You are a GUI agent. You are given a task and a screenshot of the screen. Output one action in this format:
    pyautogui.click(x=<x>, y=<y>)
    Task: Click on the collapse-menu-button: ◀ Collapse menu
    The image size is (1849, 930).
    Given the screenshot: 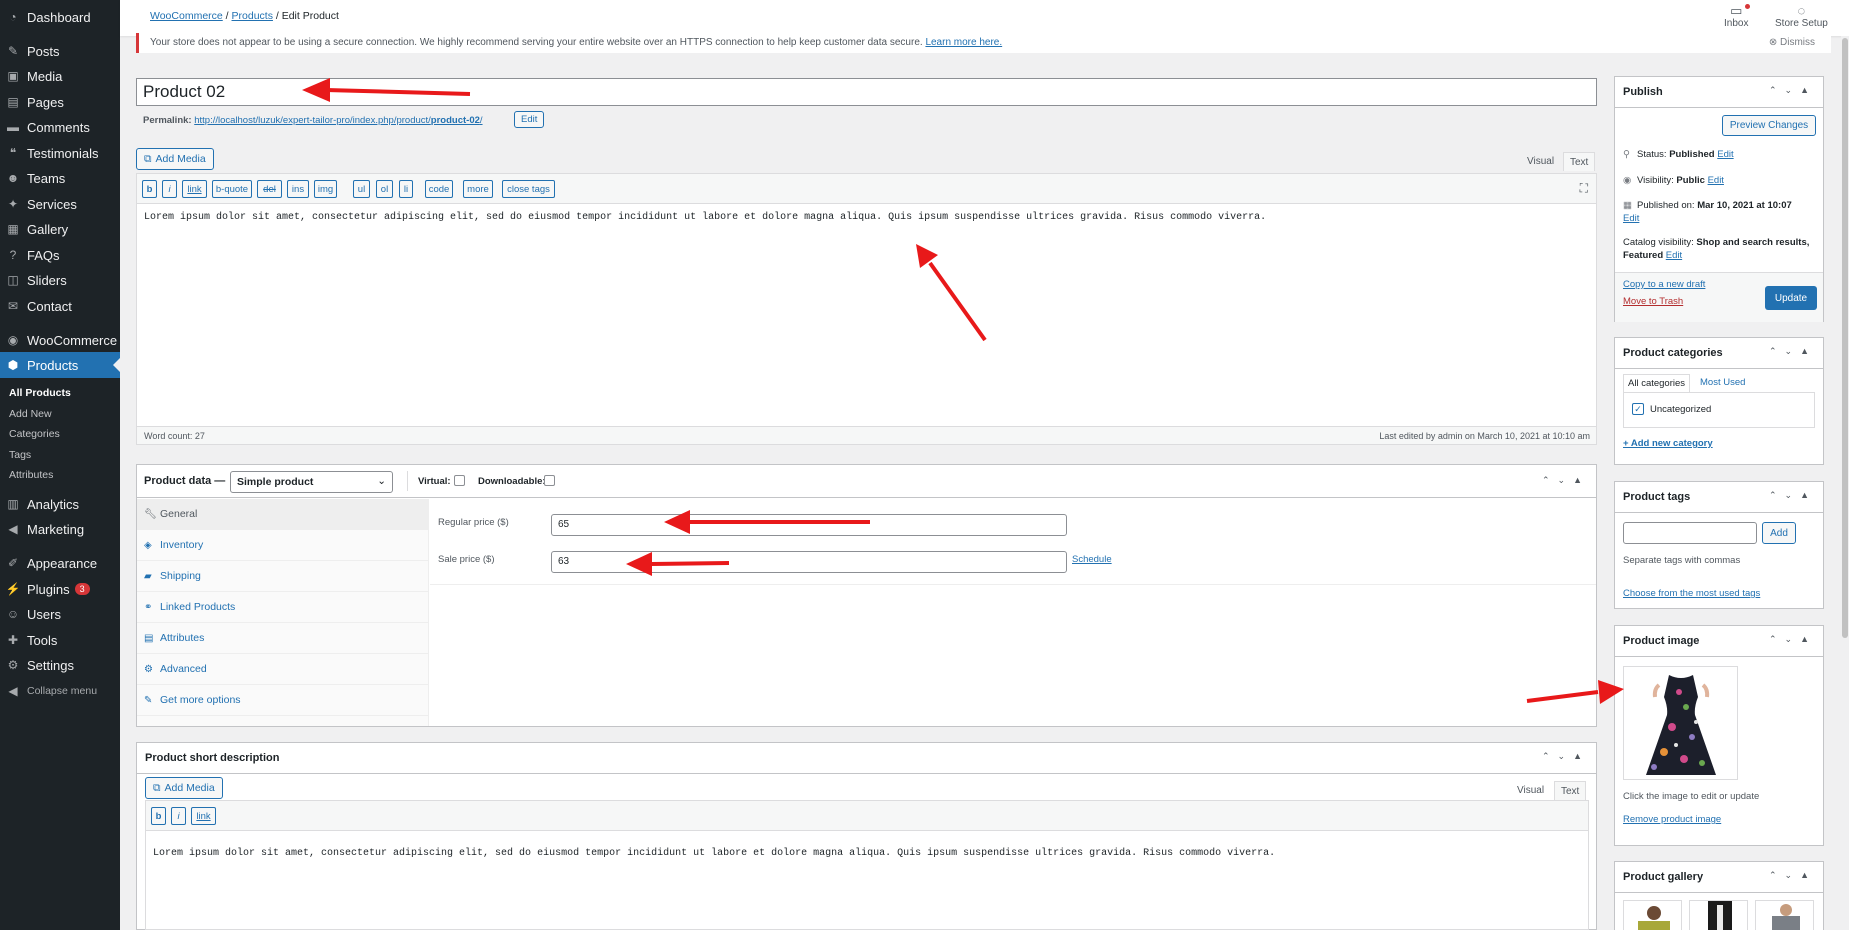 What is the action you would take?
    pyautogui.click(x=60, y=691)
    